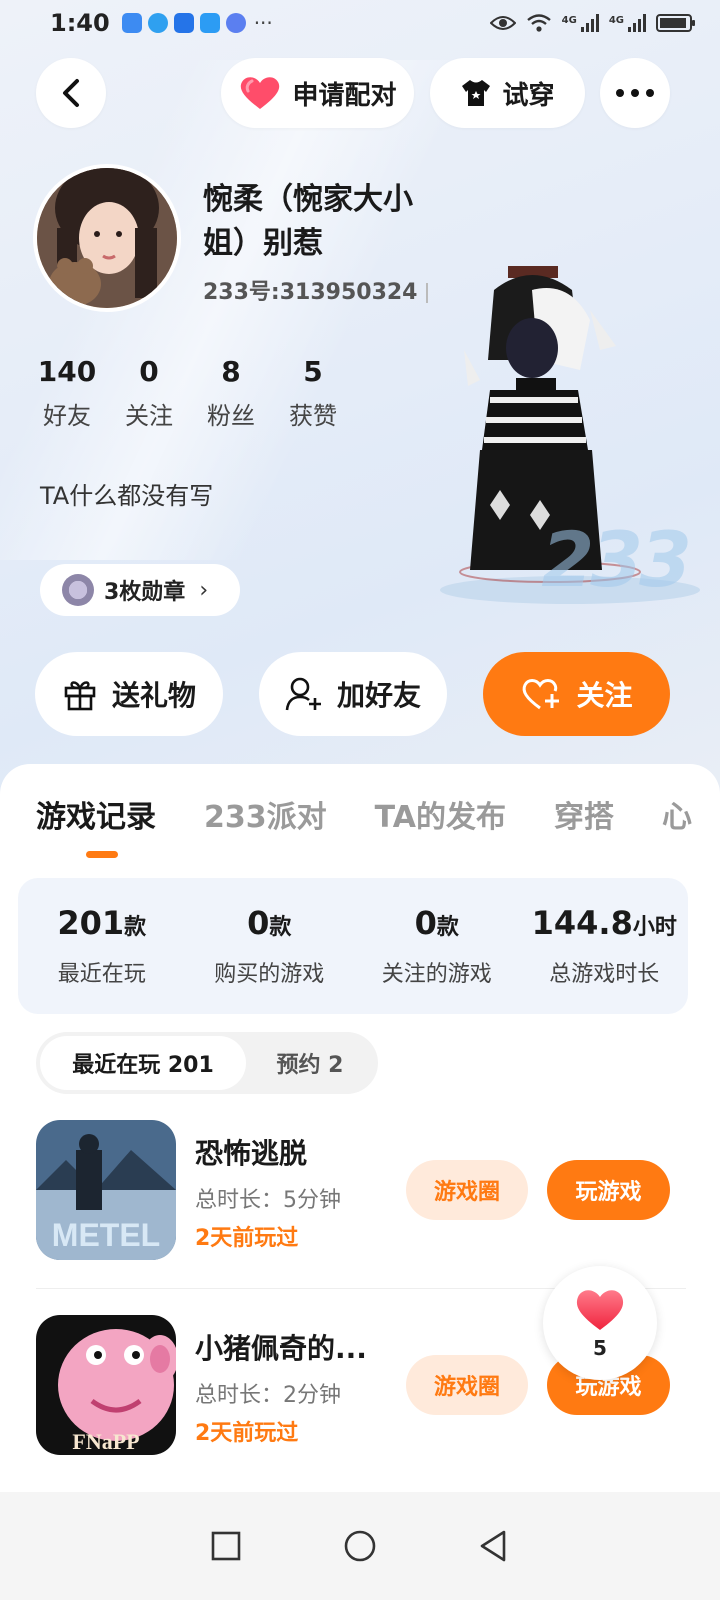 The height and width of the screenshot is (1600, 720). I want to click on try-on-button: 试穿, so click(507, 93).